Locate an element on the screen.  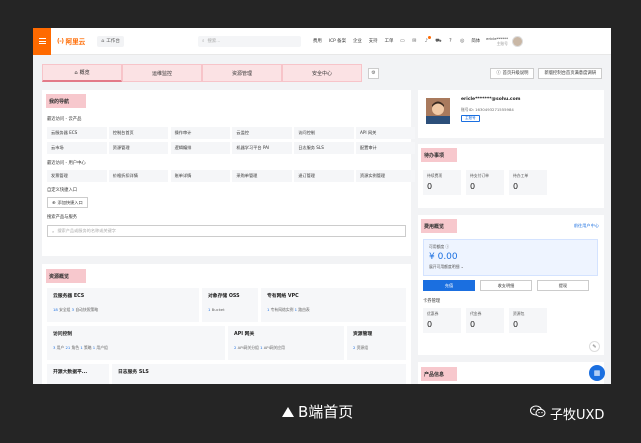
top-link-ticket: 工单 is located at coordinates (389, 41).